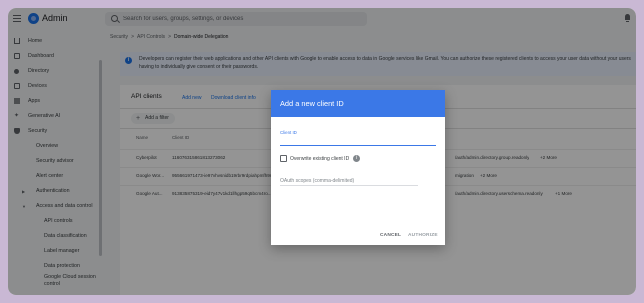 The image size is (644, 303). What do you see at coordinates (349, 181) in the screenshot?
I see `oauth-scopes-input` at bounding box center [349, 181].